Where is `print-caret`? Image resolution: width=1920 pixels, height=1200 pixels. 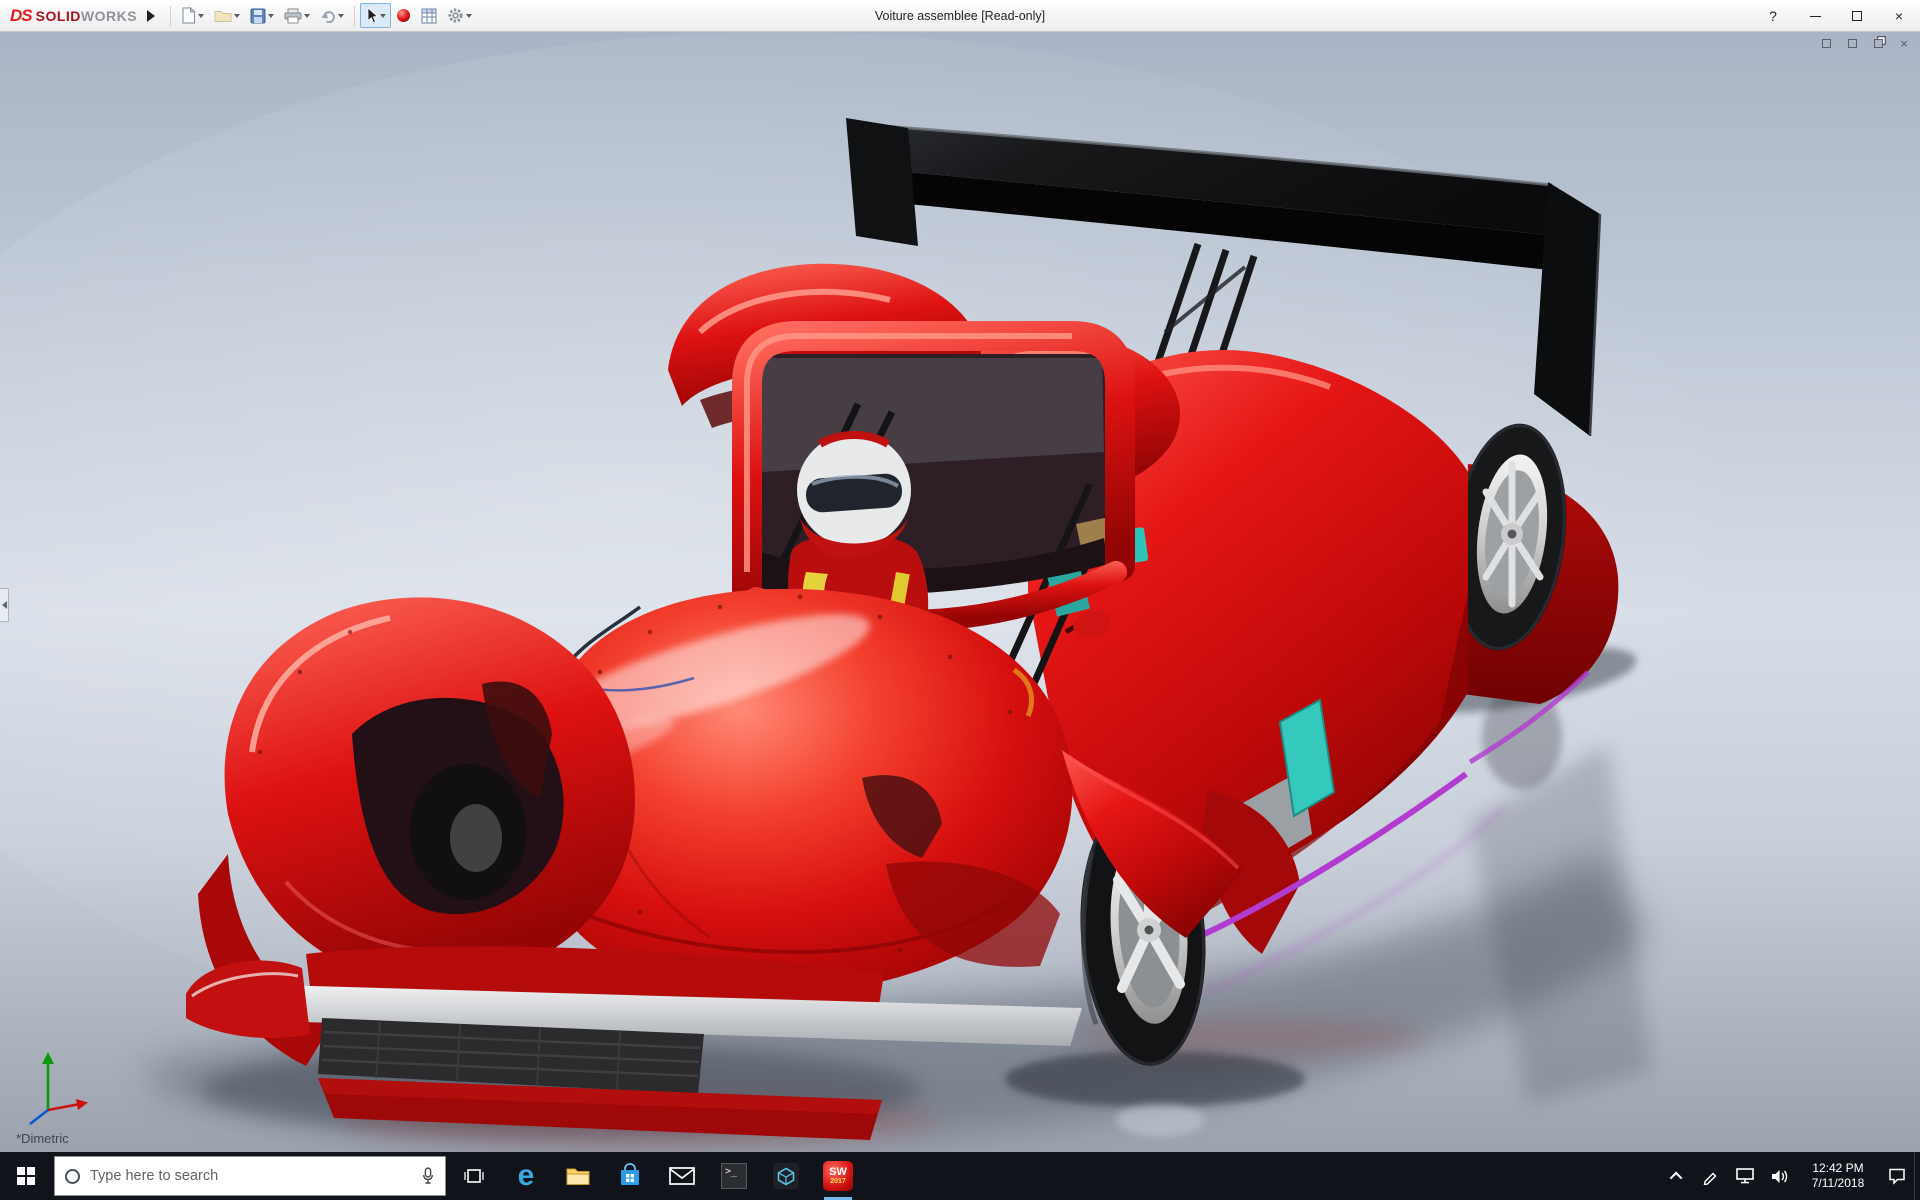 print-caret is located at coordinates (307, 15).